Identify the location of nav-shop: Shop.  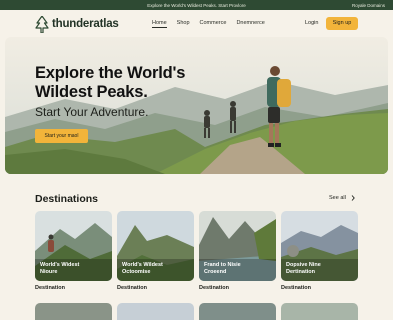
(183, 24).